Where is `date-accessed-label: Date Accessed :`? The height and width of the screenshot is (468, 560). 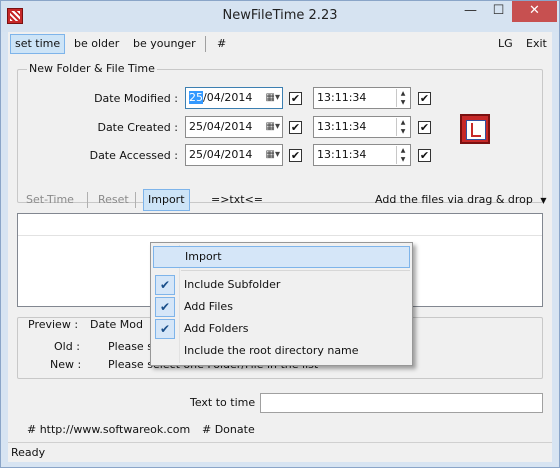 date-accessed-label: Date Accessed : is located at coordinates (133, 155).